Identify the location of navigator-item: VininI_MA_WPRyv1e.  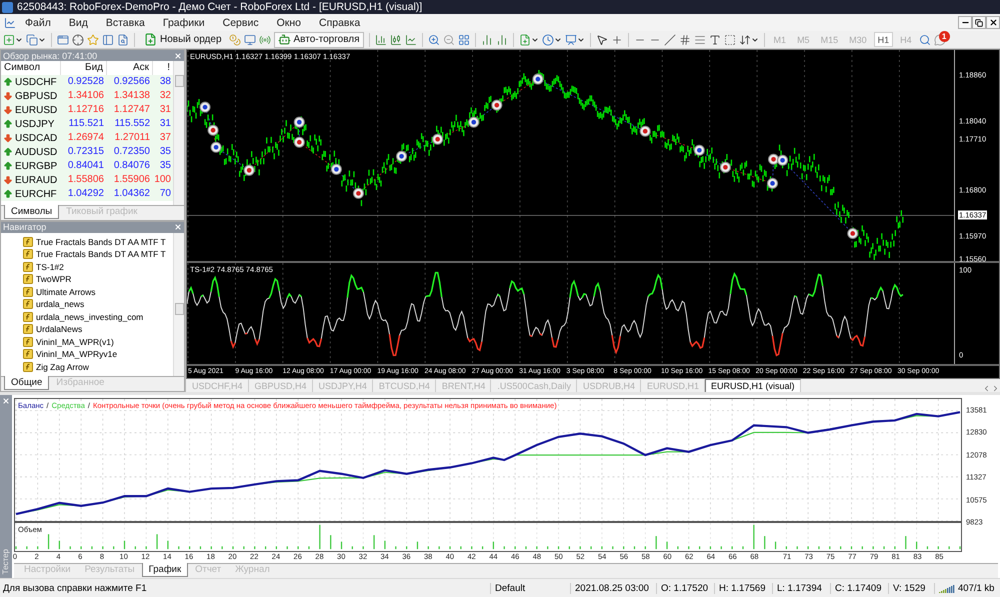
(77, 354).